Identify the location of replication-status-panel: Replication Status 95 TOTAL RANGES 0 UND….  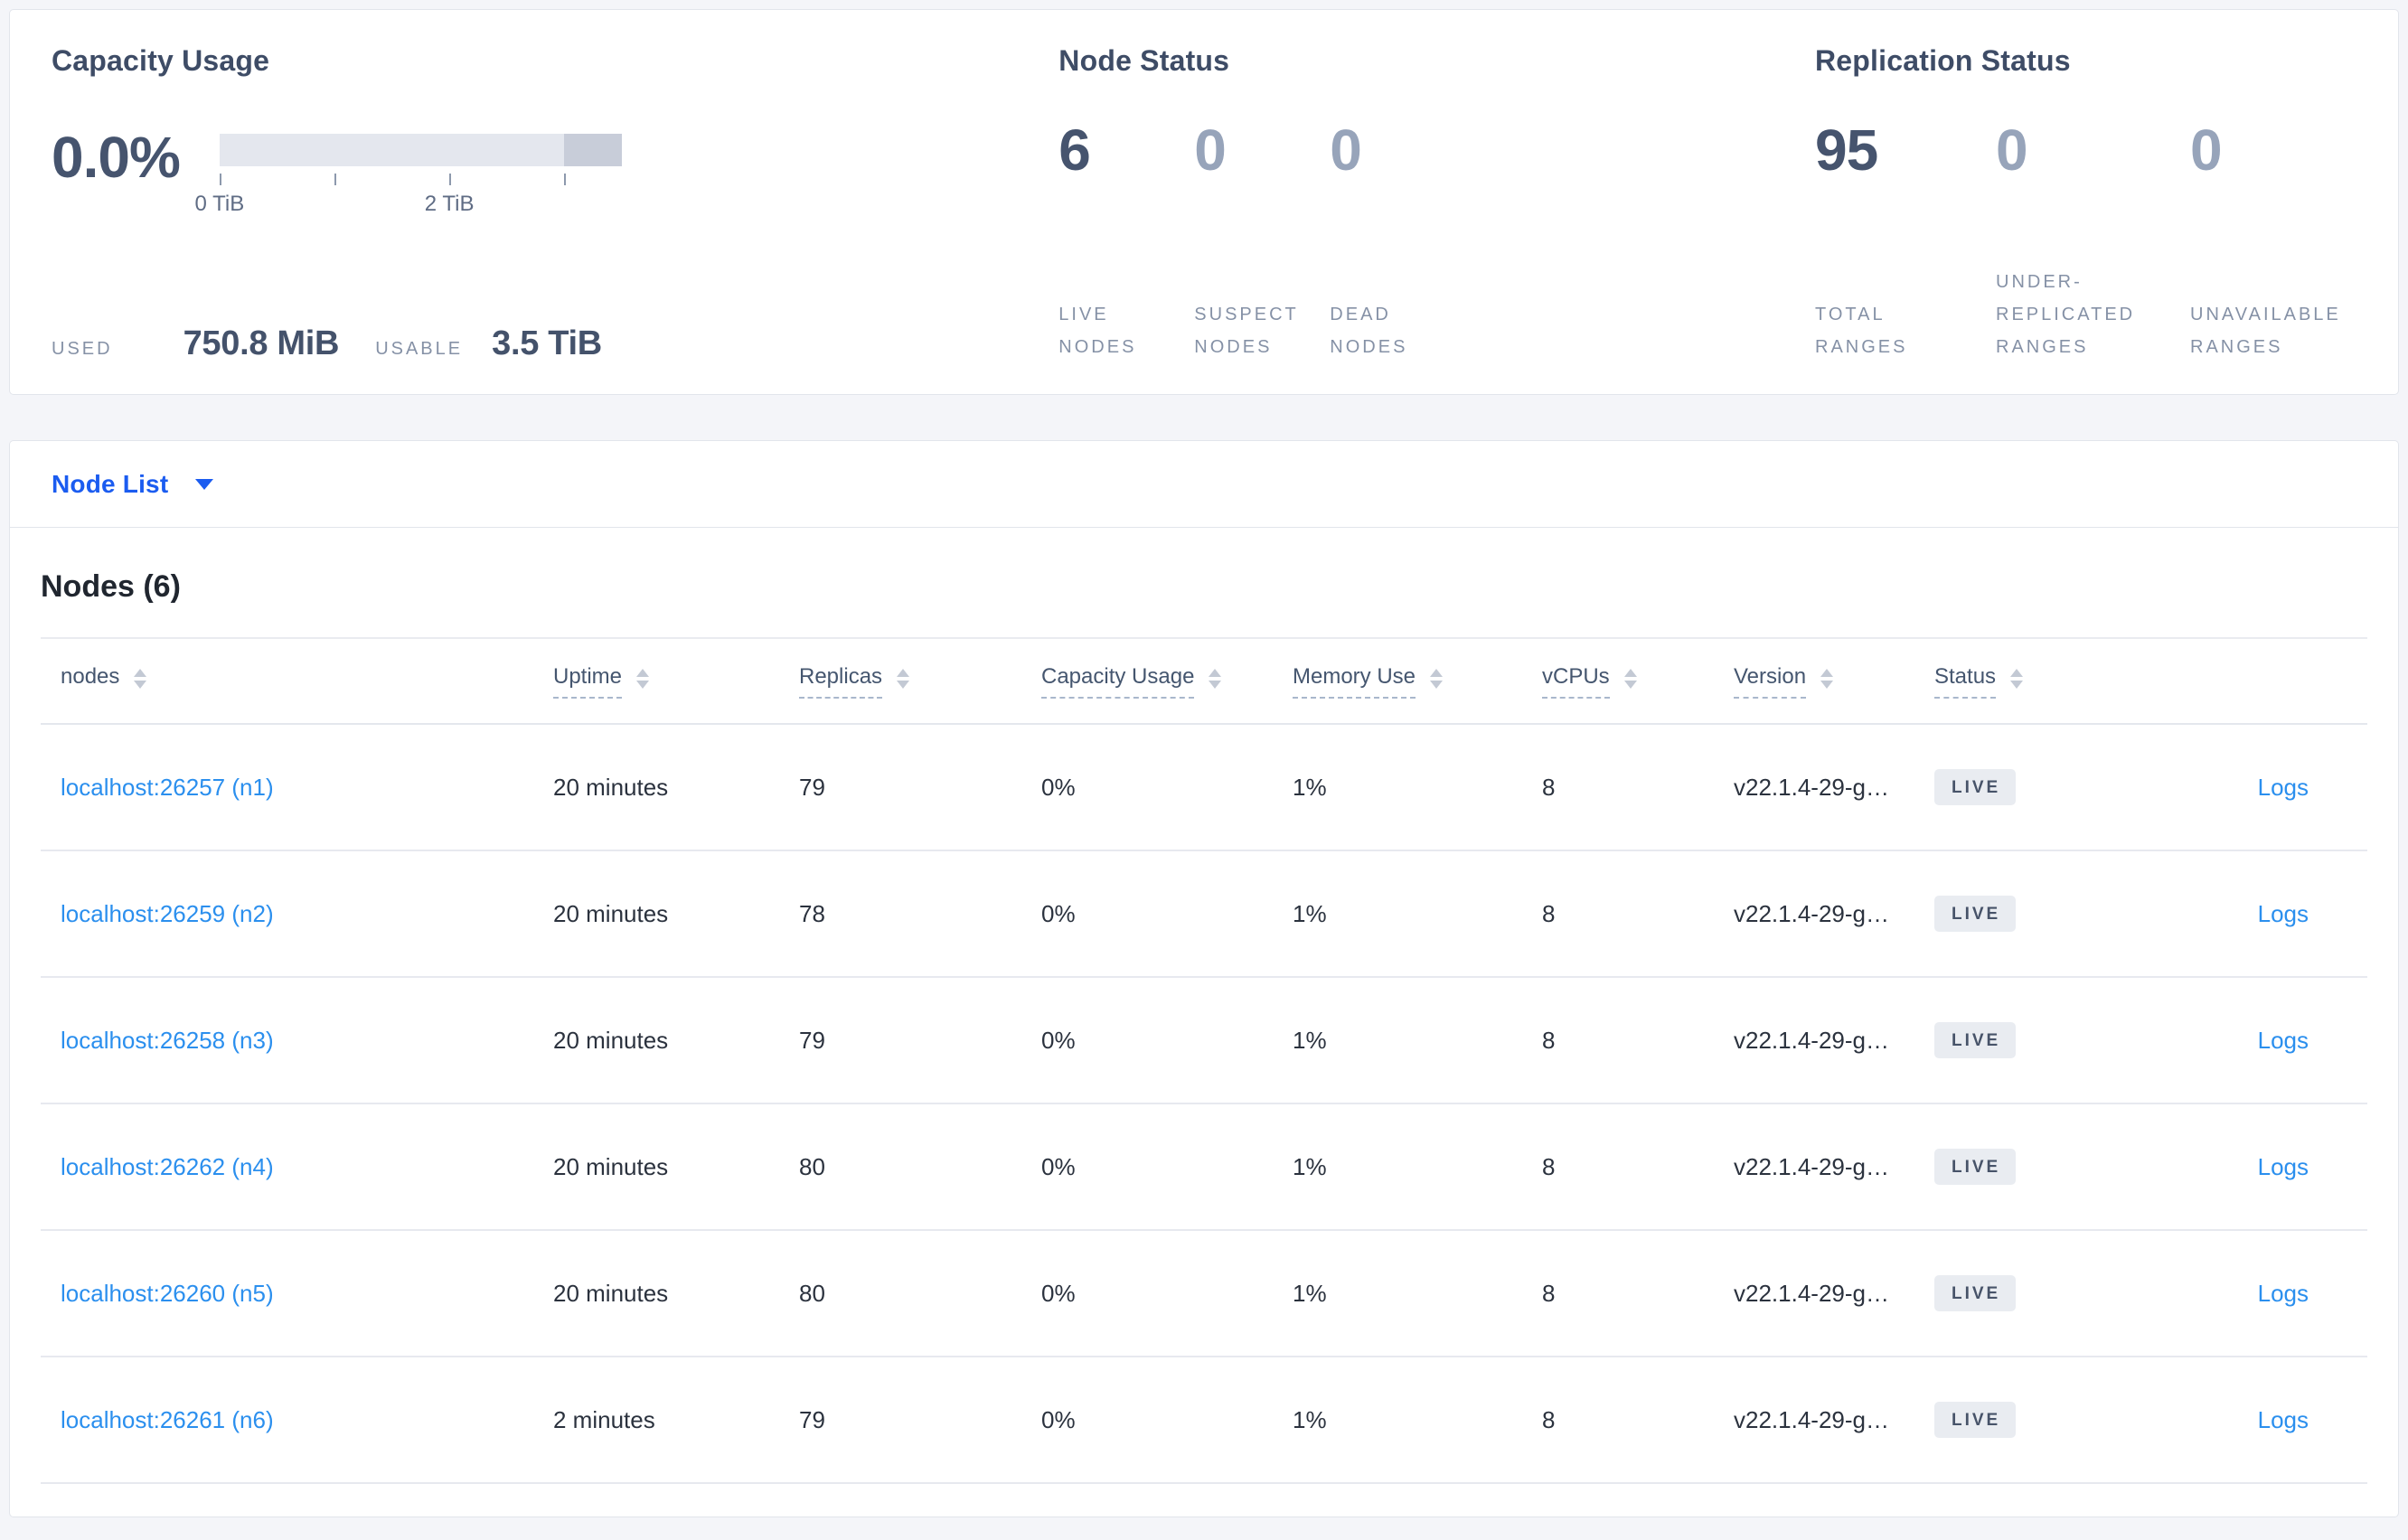
(2106, 203).